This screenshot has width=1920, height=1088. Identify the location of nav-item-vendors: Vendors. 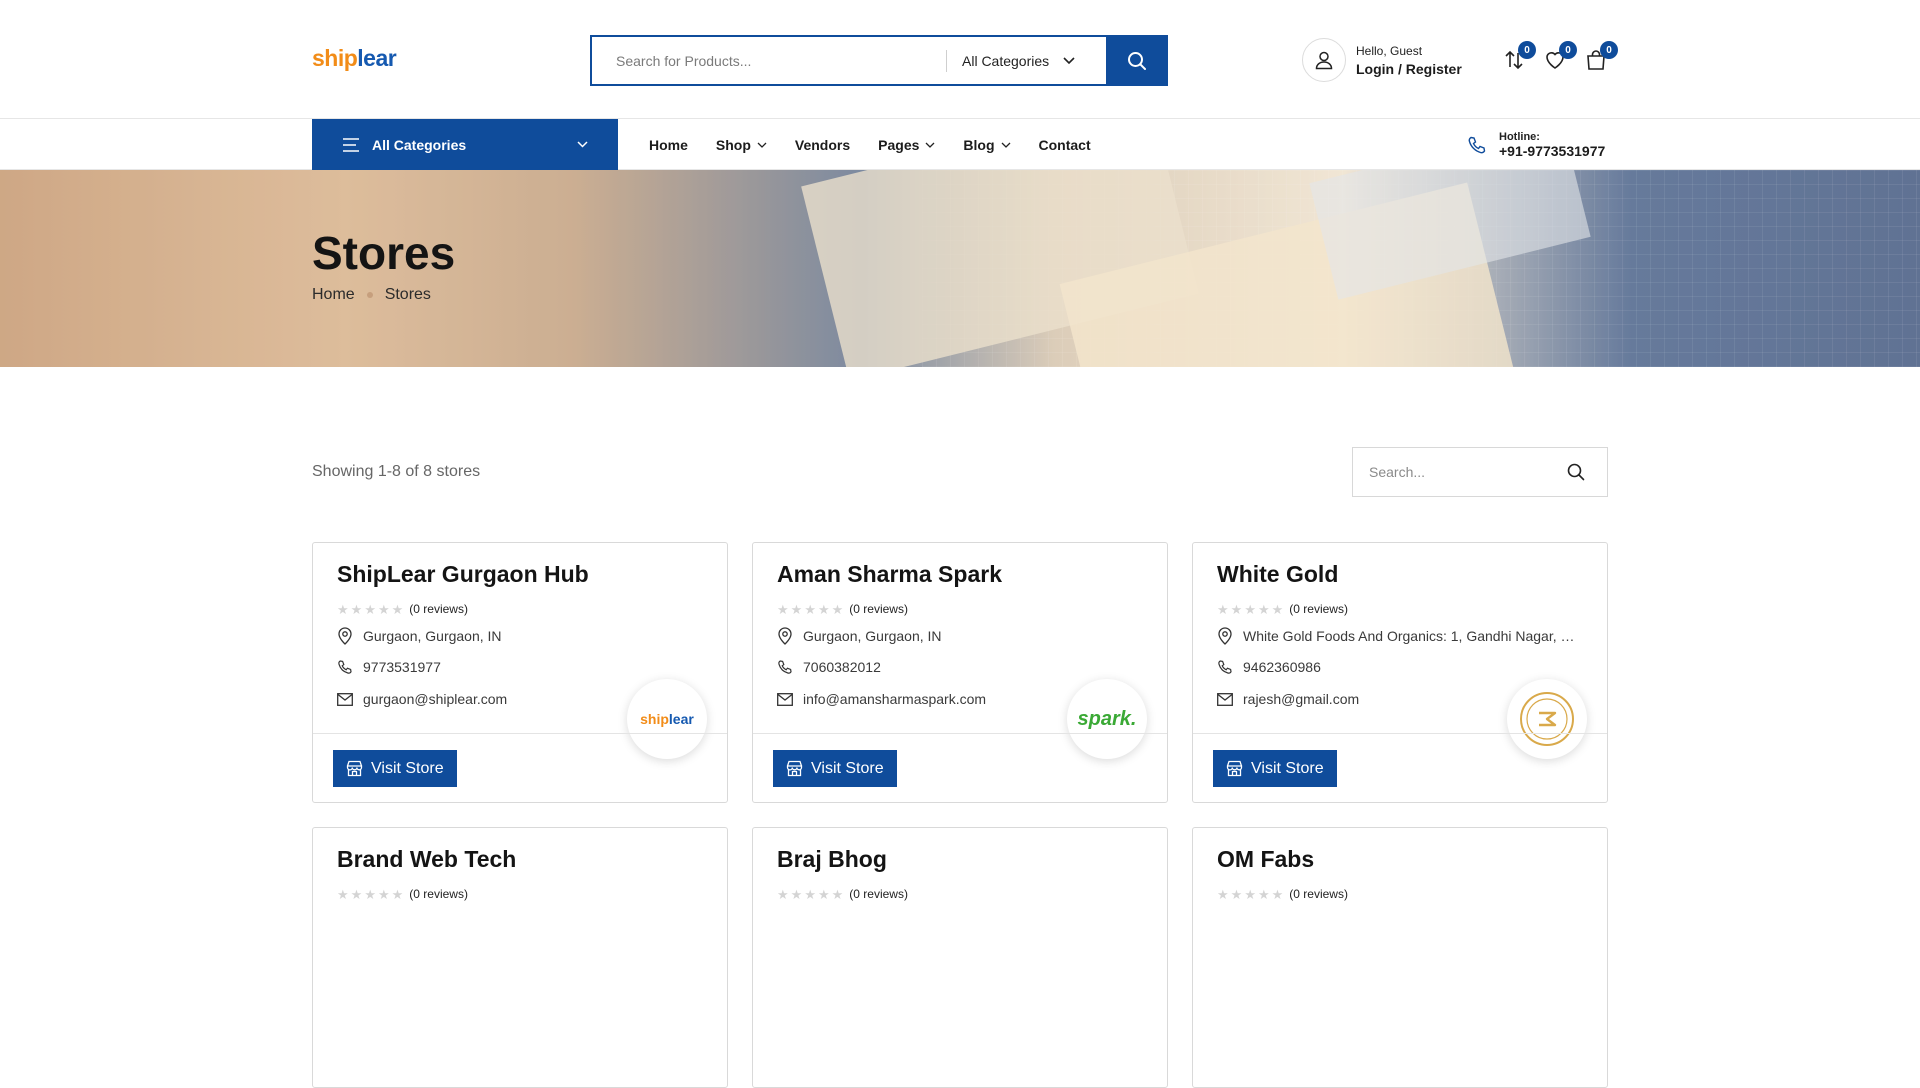
(822, 145).